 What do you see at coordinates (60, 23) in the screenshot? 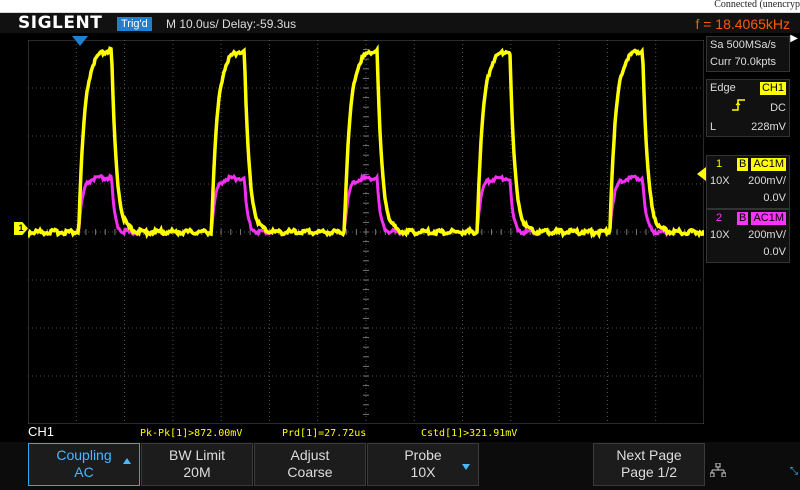
I see `brand-logo: SIGLENT` at bounding box center [60, 23].